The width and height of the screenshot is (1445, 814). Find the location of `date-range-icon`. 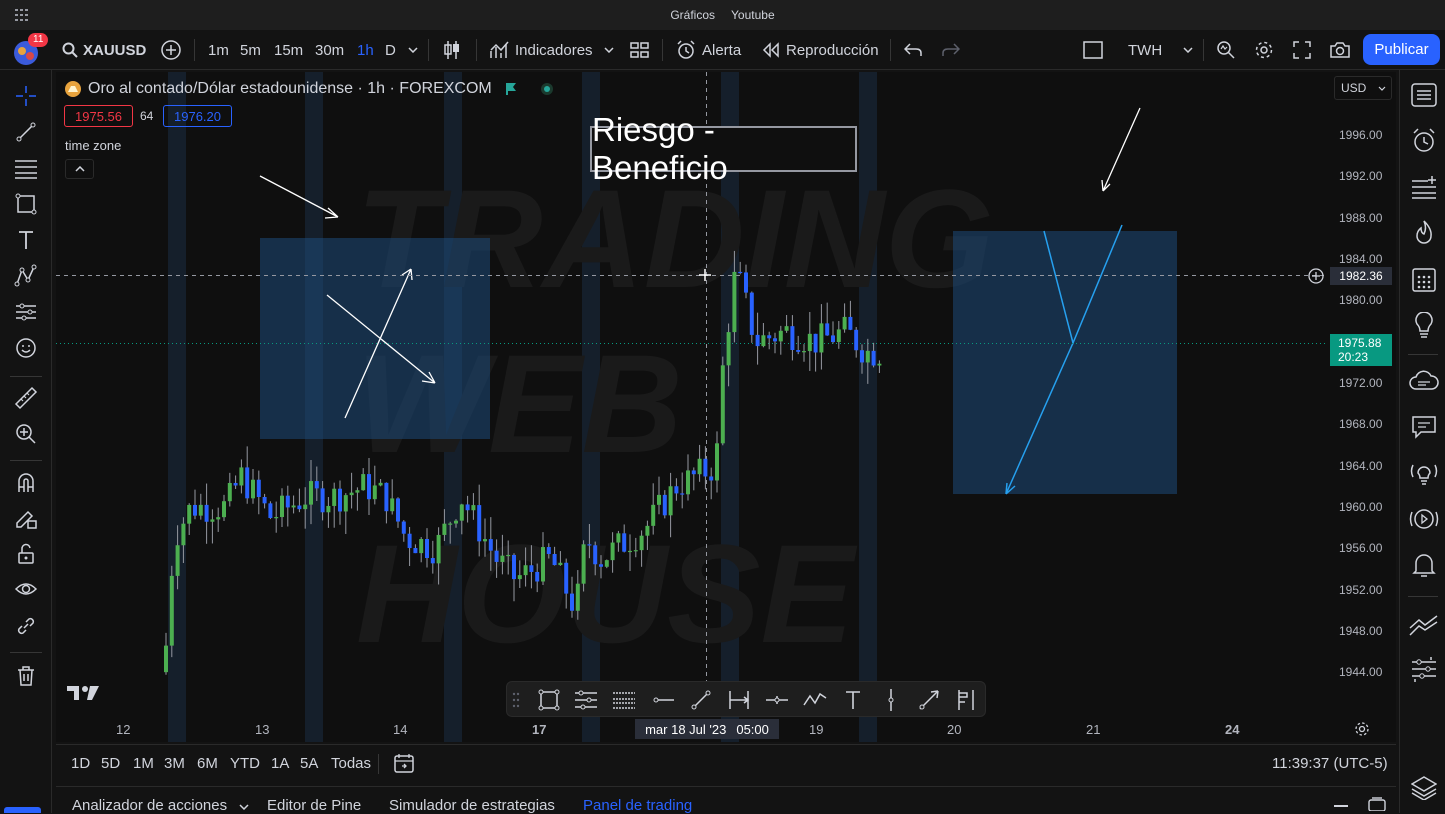

date-range-icon is located at coordinates (739, 700).